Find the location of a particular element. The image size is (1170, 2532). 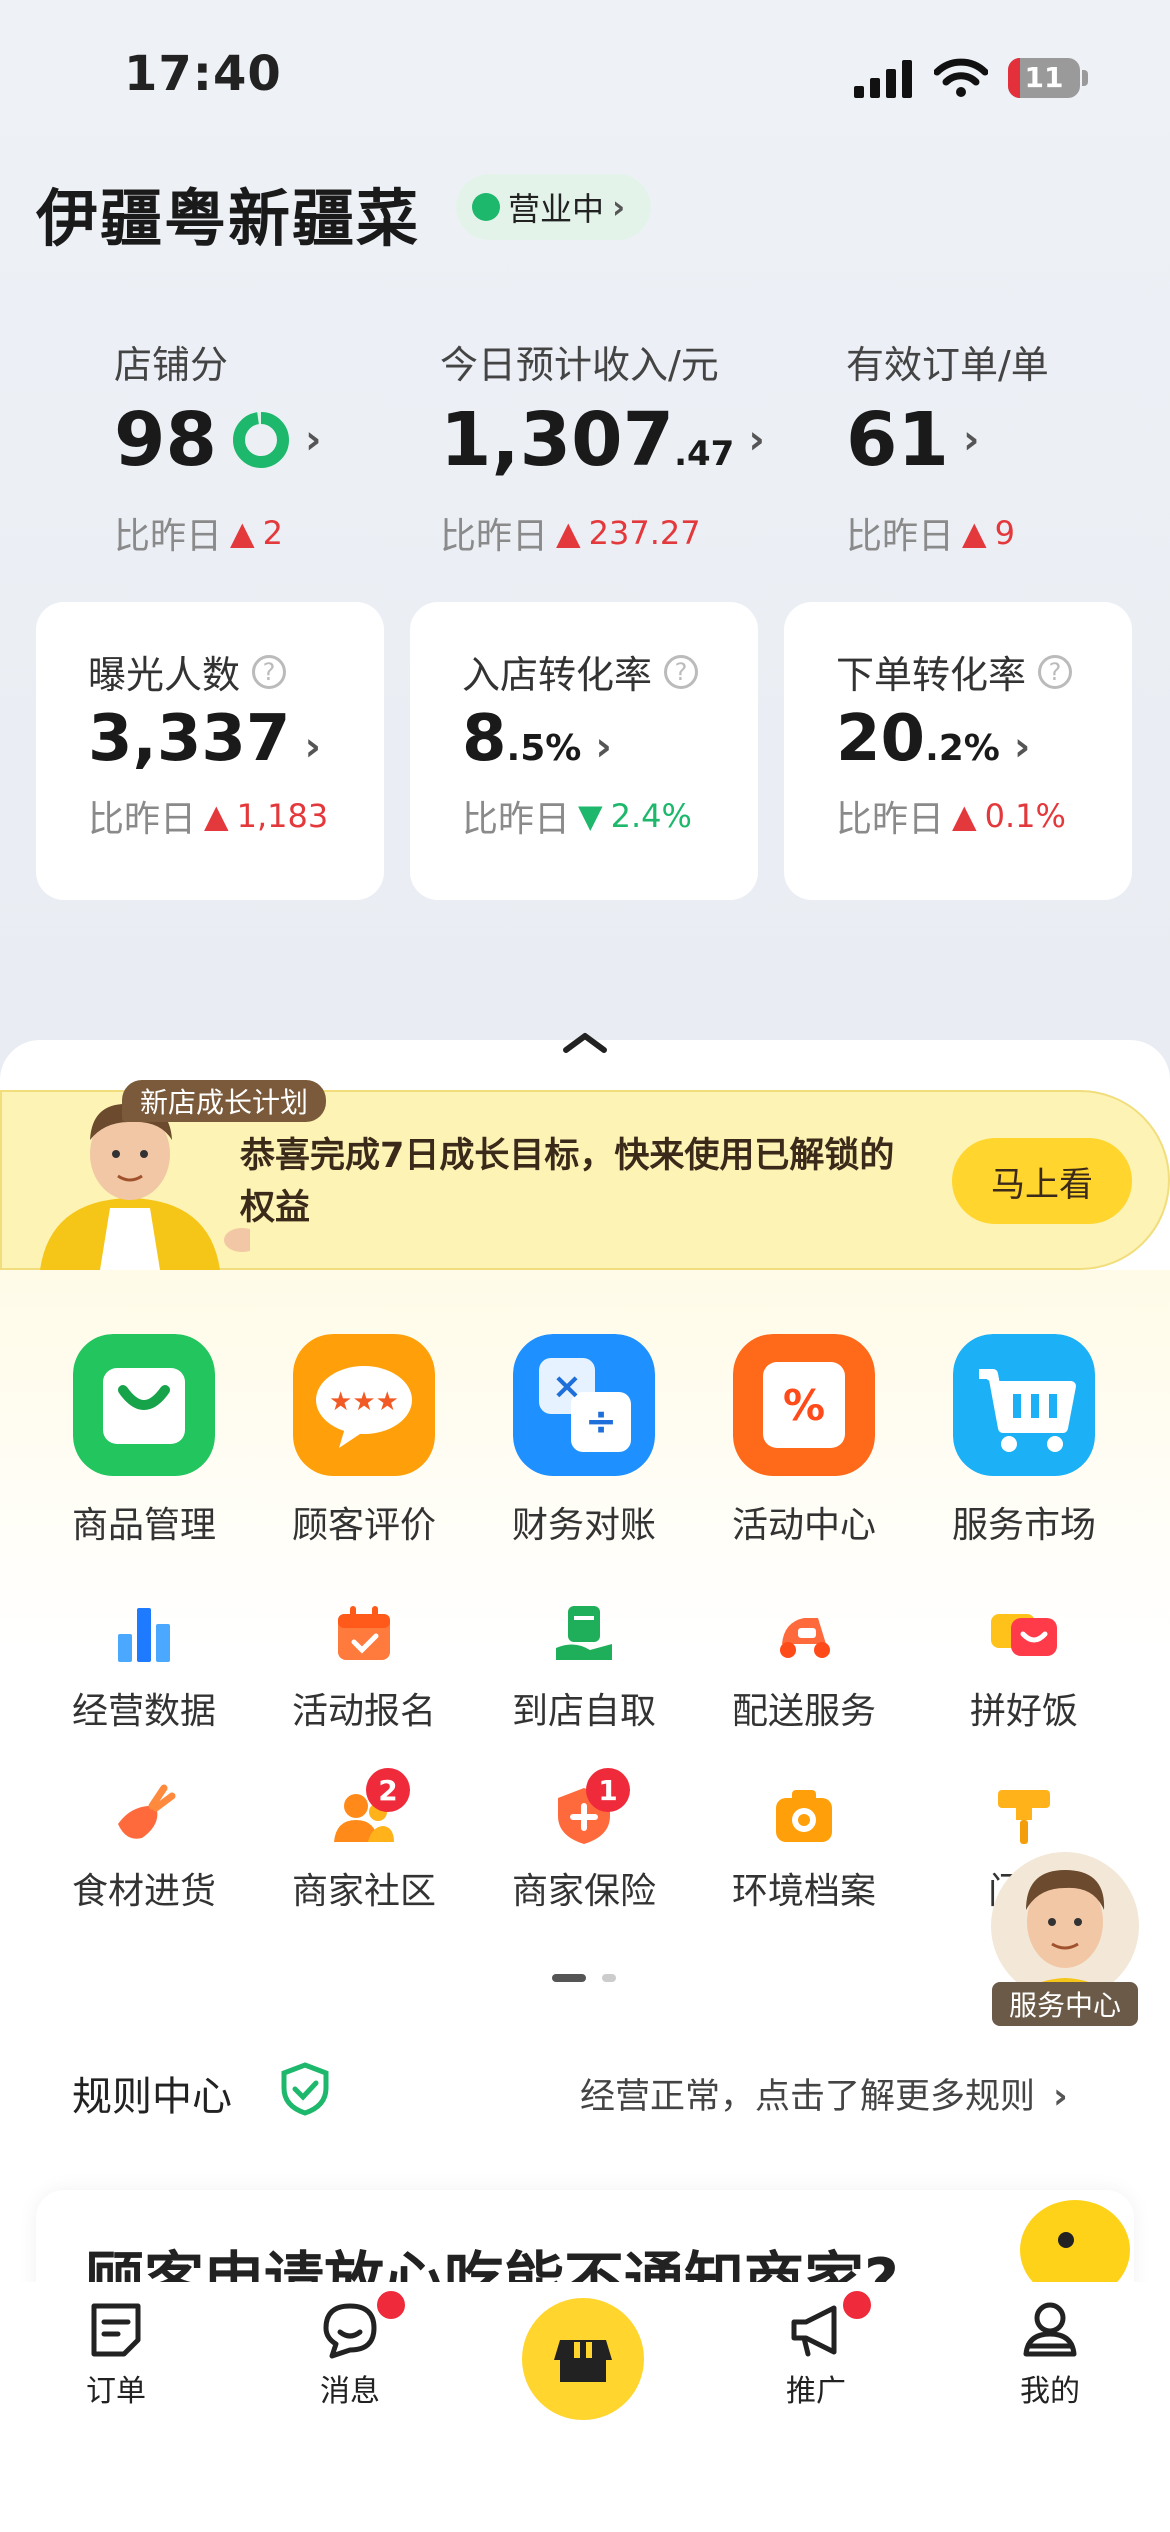

notification-badge: 1 is located at coordinates (608, 1790).